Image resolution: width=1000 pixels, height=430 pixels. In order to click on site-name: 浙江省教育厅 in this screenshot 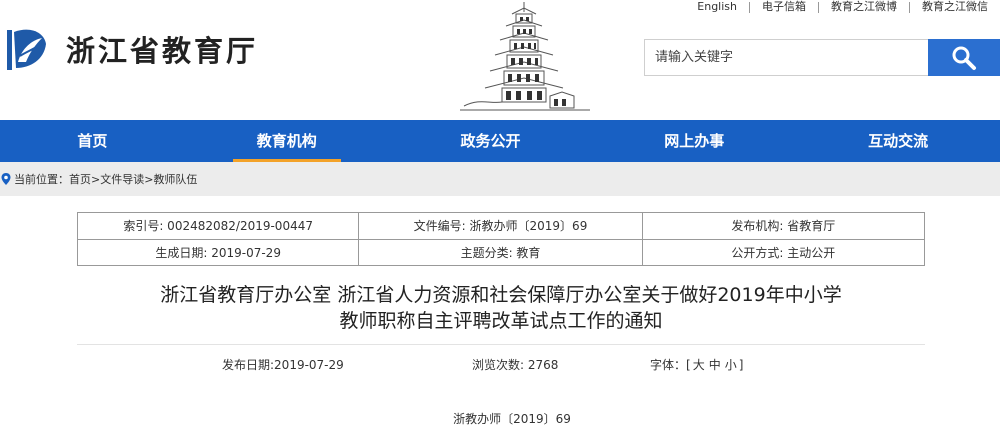, I will do `click(162, 51)`.